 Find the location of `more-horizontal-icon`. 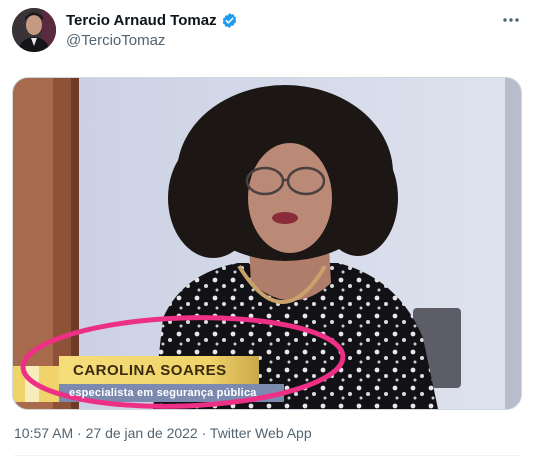

more-horizontal-icon is located at coordinates (511, 20).